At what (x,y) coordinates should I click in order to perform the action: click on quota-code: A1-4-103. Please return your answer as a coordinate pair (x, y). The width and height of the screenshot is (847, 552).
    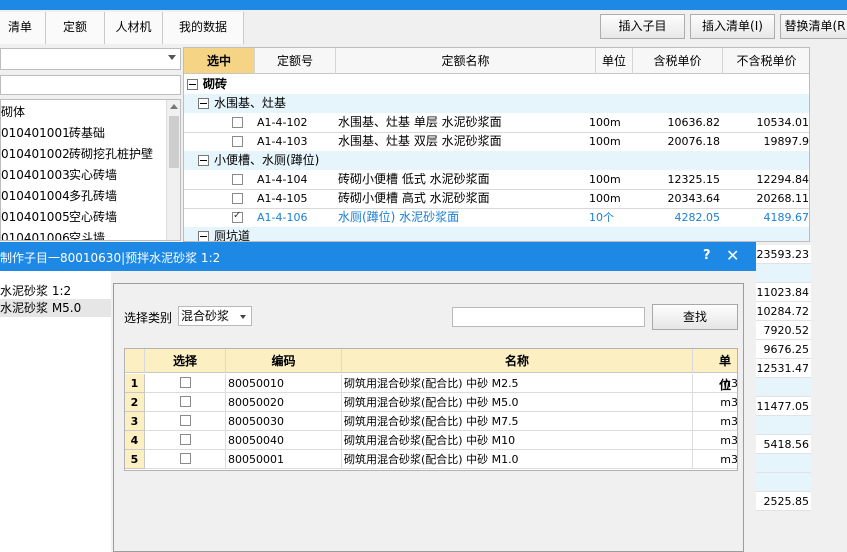
    Looking at the image, I should click on (282, 141).